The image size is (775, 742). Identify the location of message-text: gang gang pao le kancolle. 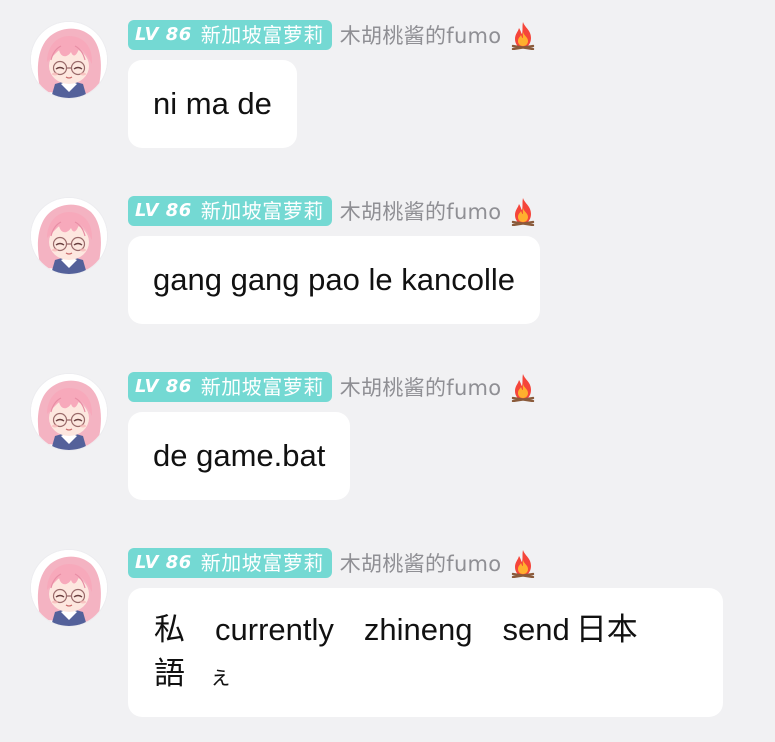
(334, 279).